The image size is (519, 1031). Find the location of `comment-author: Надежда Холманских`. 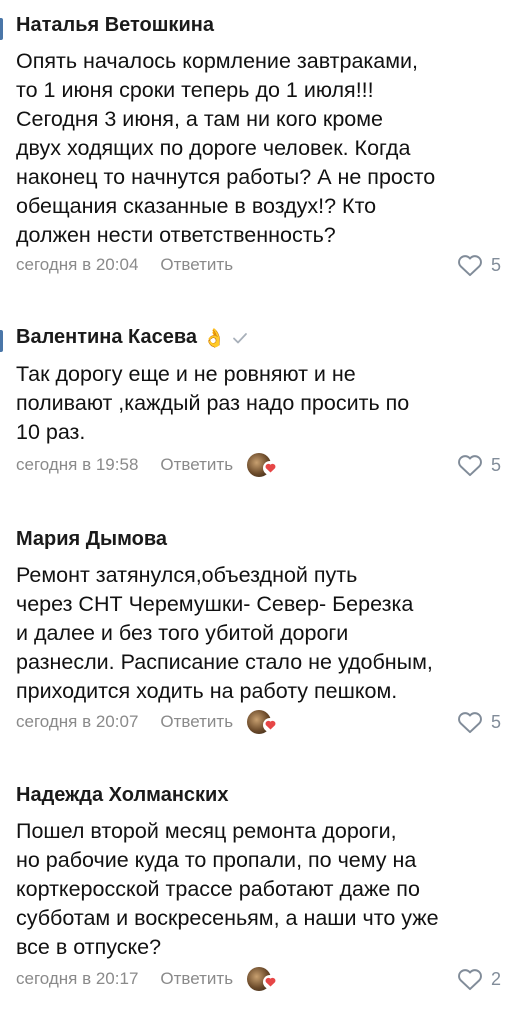

comment-author: Надежда Холманских is located at coordinates (122, 795).